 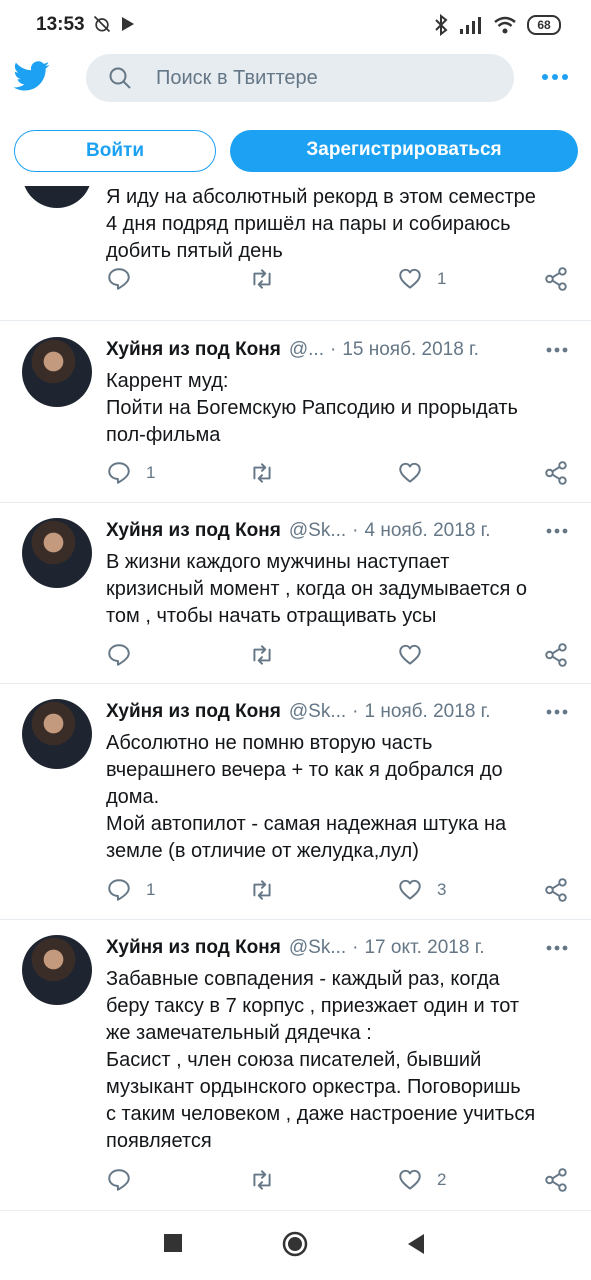 What do you see at coordinates (441, 25) in the screenshot?
I see `bluetooth-icon` at bounding box center [441, 25].